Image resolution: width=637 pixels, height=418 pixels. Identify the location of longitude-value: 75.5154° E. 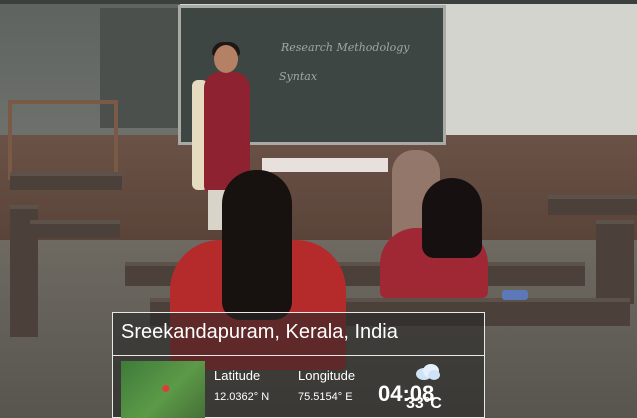
(325, 397).